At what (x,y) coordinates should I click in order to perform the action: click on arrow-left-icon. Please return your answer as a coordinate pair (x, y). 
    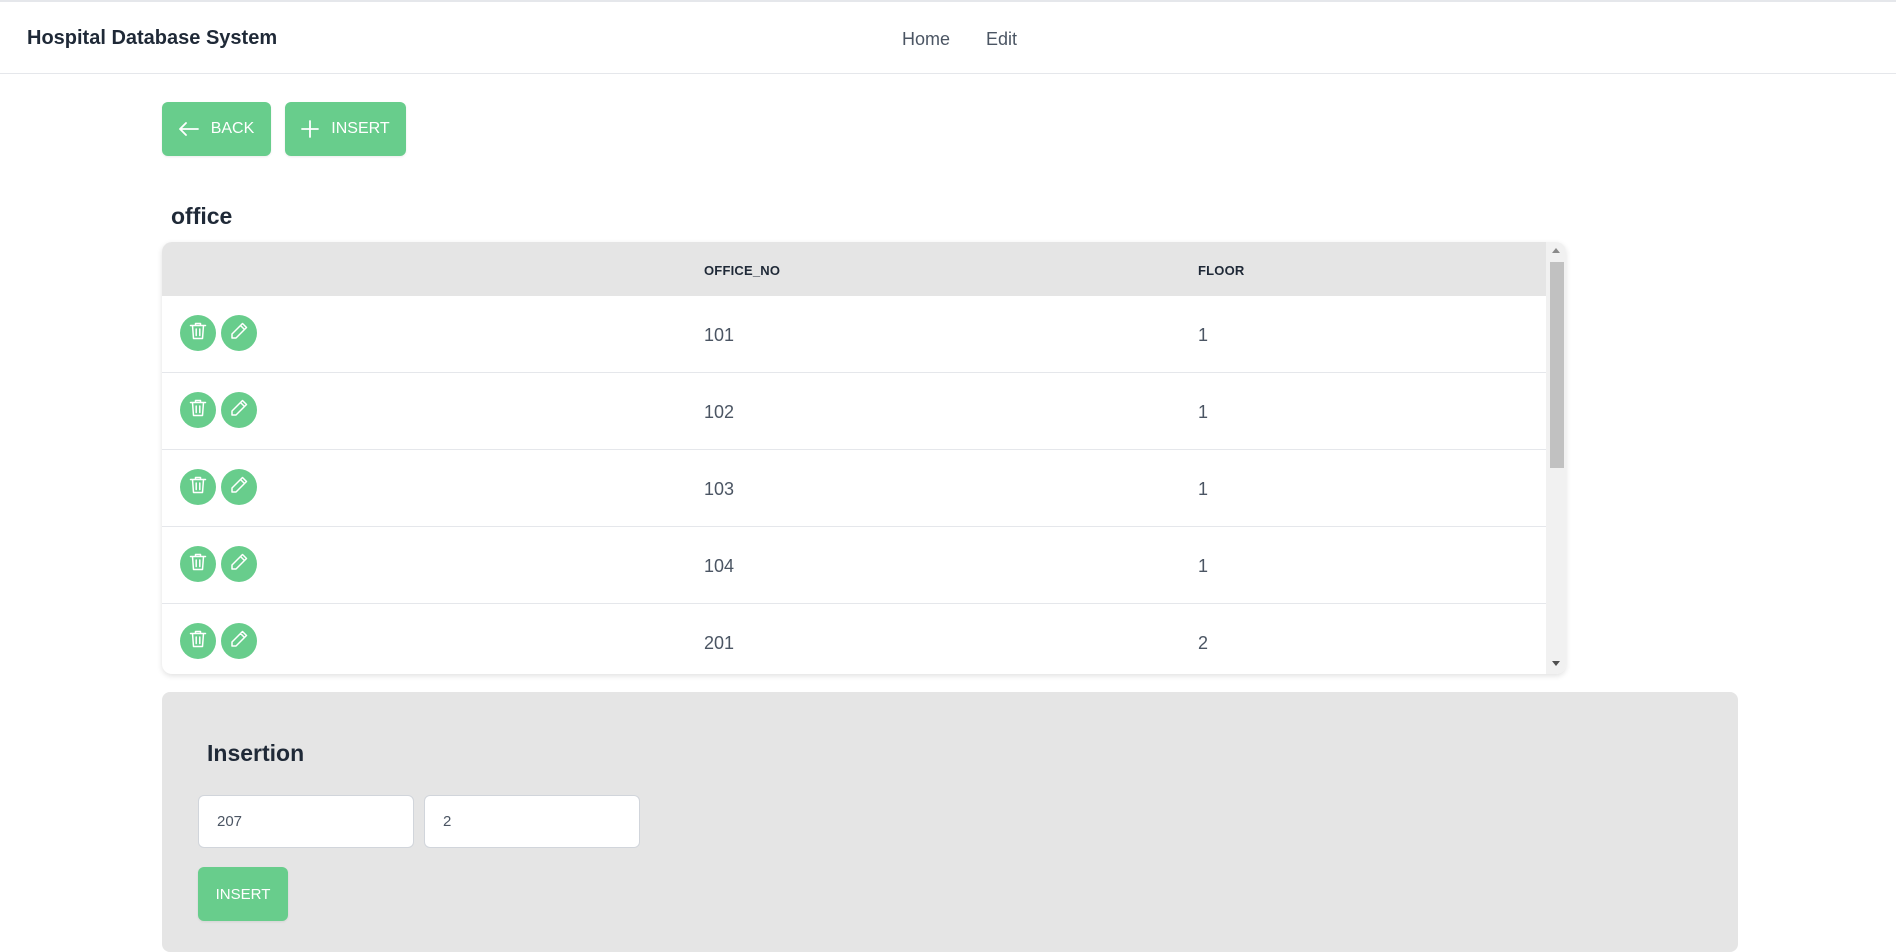
    Looking at the image, I should click on (188, 129).